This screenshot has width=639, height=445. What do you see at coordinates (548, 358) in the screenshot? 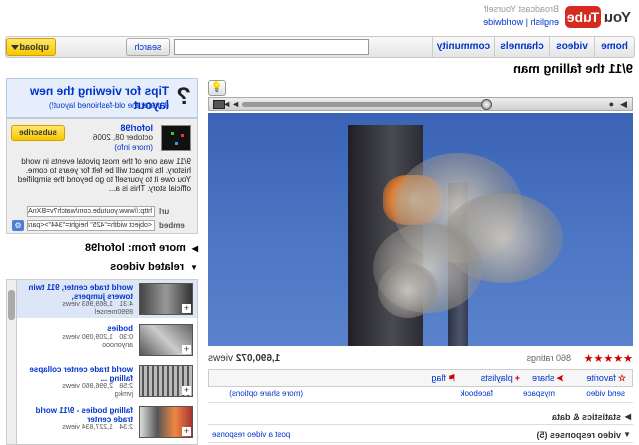
I see `rating-count: 860 ratings` at bounding box center [548, 358].